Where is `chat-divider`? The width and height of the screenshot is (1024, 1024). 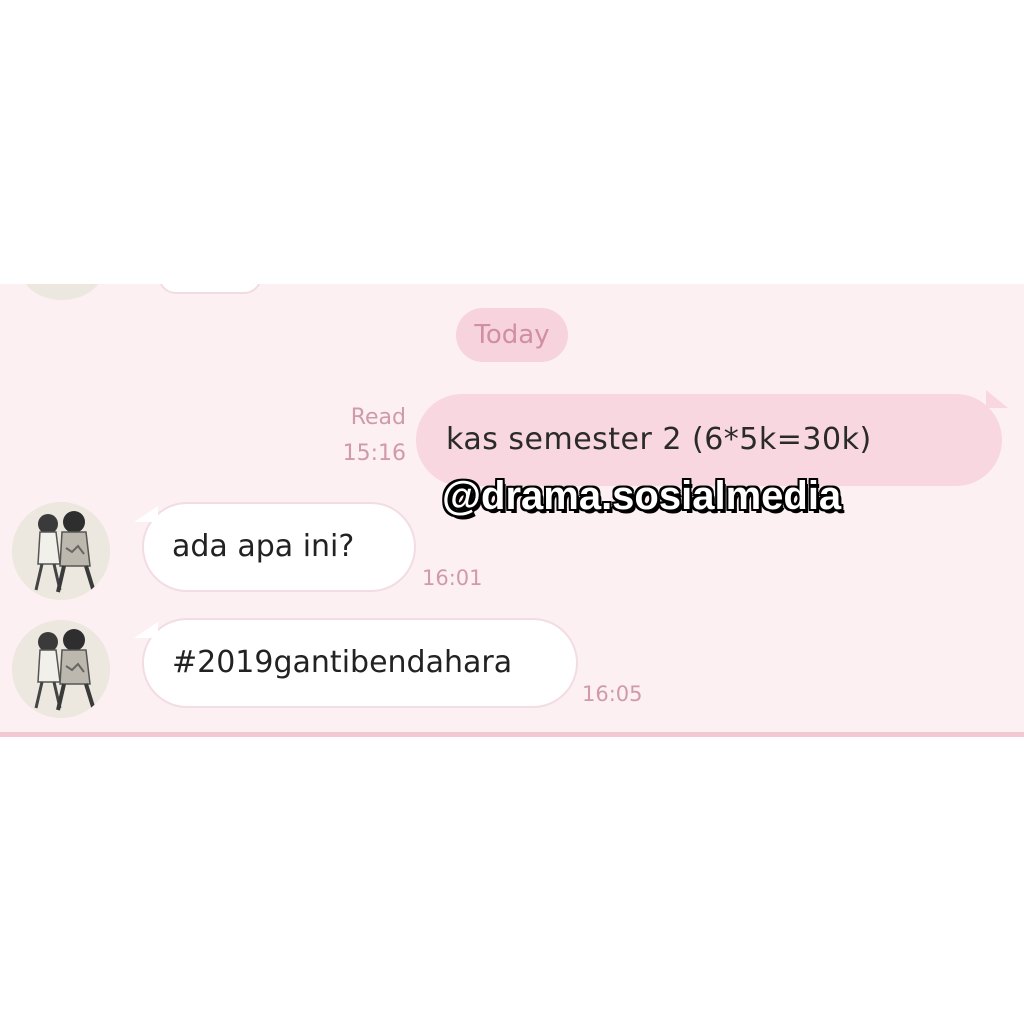
chat-divider is located at coordinates (512, 734).